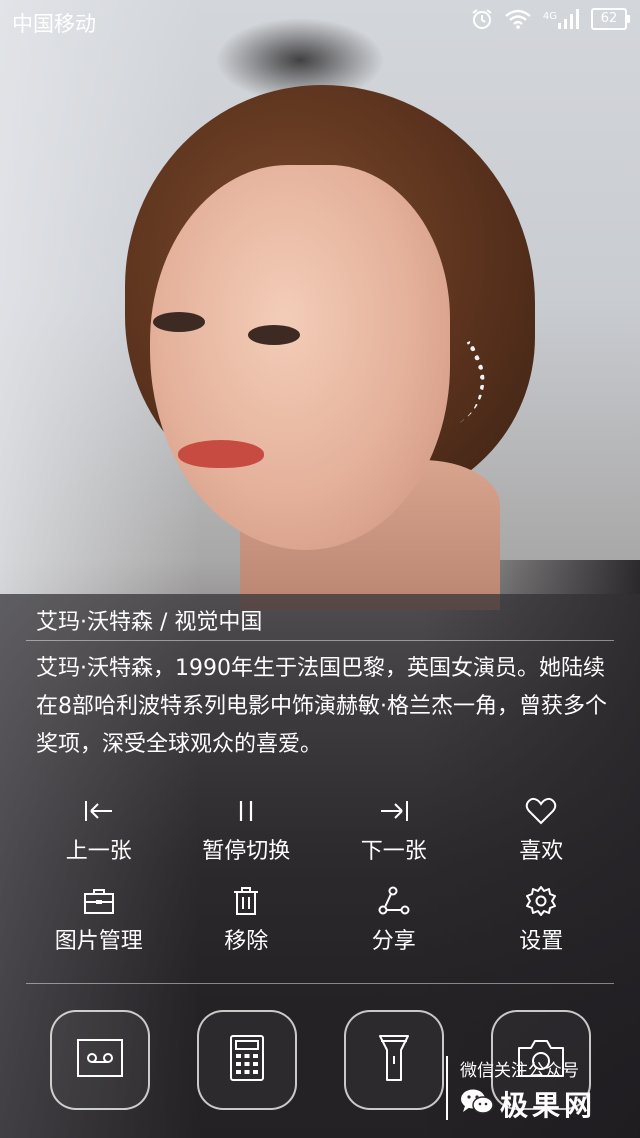 This screenshot has height=1138, width=640. What do you see at coordinates (394, 901) in the screenshot?
I see `share-icon` at bounding box center [394, 901].